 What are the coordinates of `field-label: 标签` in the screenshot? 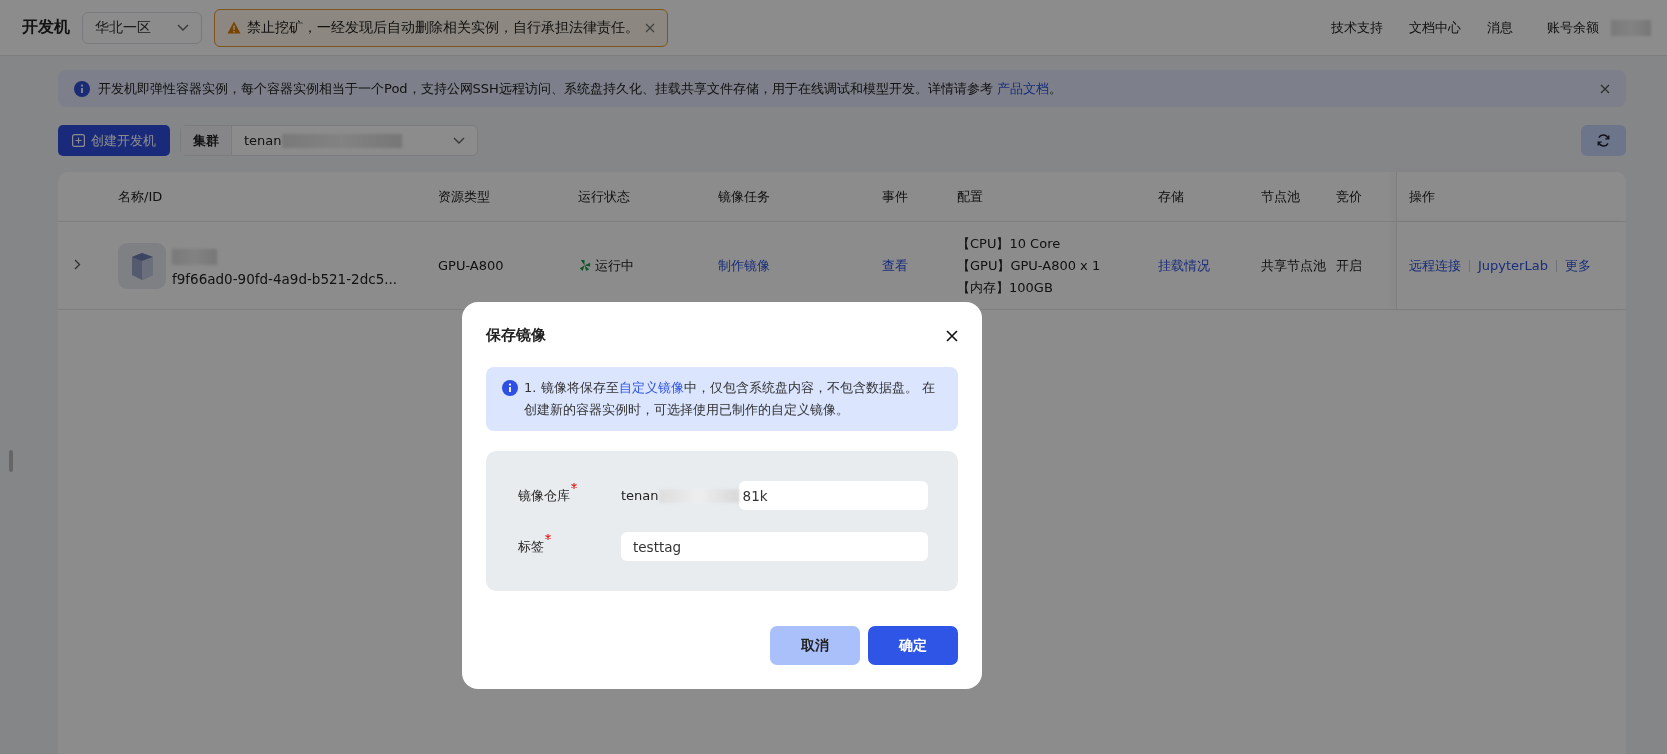 It's located at (531, 546).